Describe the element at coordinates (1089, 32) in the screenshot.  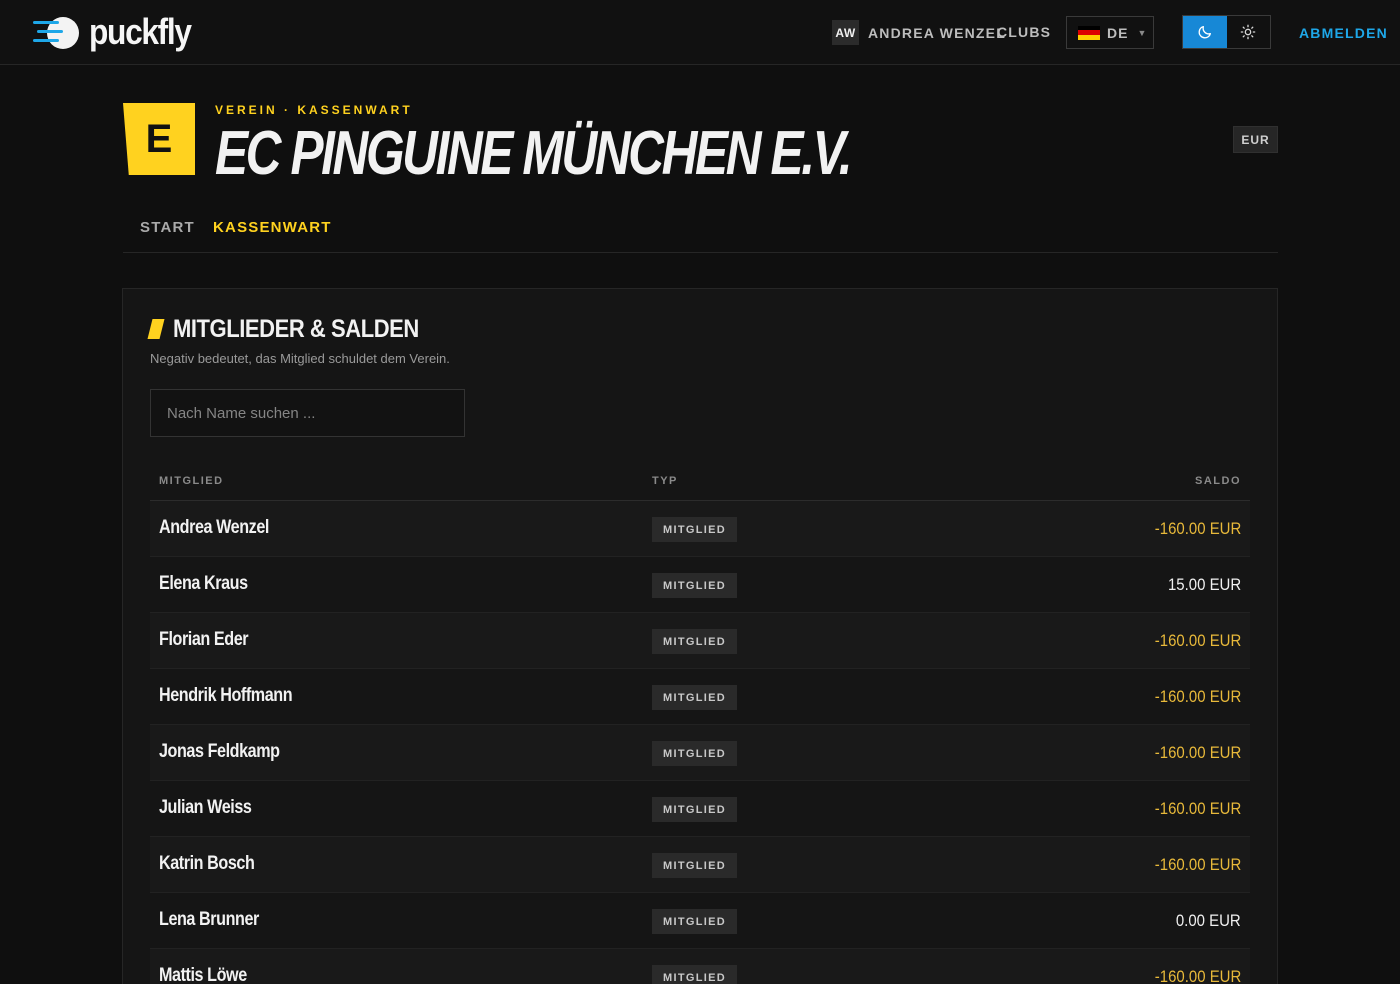
I see `german-flag-icon` at that location.